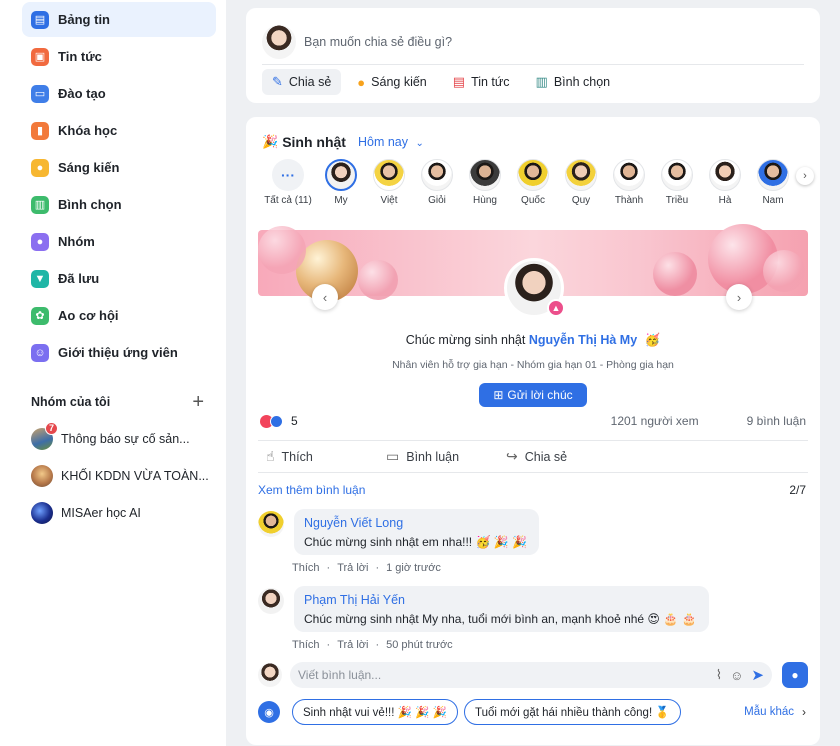 The image size is (840, 746). Describe the element at coordinates (119, 315) in the screenshot. I see `sidebar-item-opportunity: ✿ Ao cơ hội` at that location.